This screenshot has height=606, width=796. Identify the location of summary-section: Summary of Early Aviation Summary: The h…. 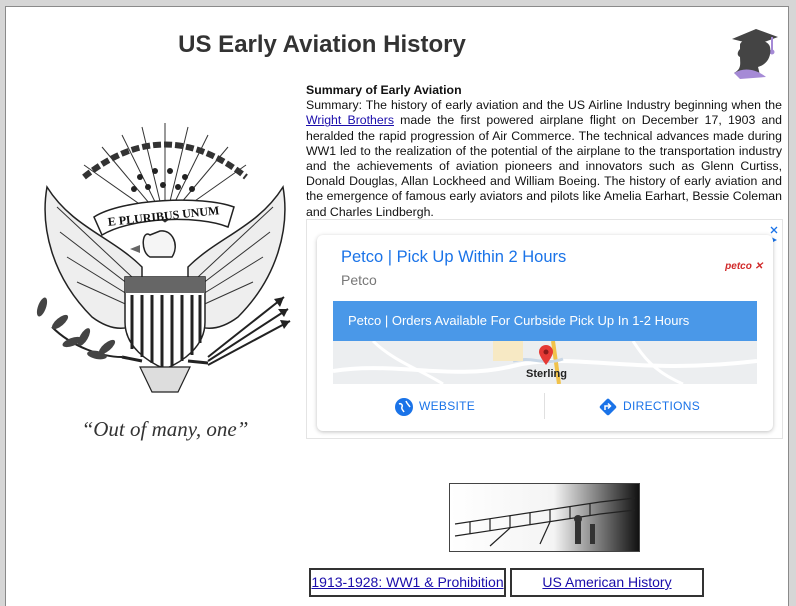
(544, 151).